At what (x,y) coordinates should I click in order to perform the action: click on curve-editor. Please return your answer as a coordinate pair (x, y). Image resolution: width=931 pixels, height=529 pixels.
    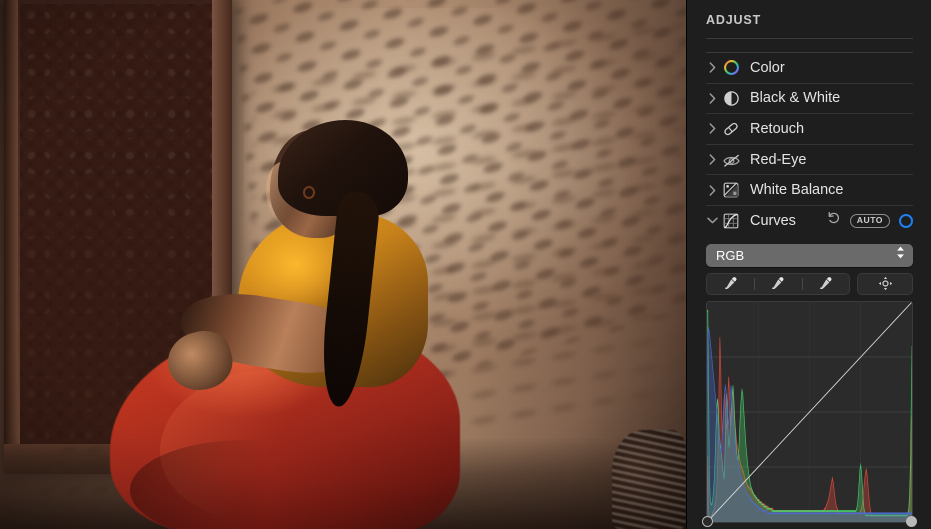
    Looking at the image, I should click on (809, 413).